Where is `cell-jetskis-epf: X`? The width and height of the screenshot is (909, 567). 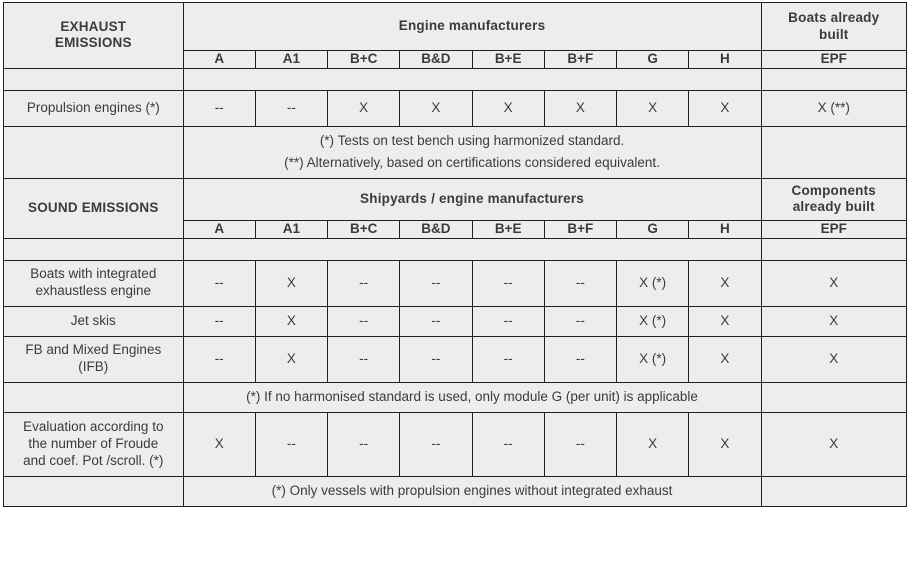 cell-jetskis-epf: X is located at coordinates (833, 321).